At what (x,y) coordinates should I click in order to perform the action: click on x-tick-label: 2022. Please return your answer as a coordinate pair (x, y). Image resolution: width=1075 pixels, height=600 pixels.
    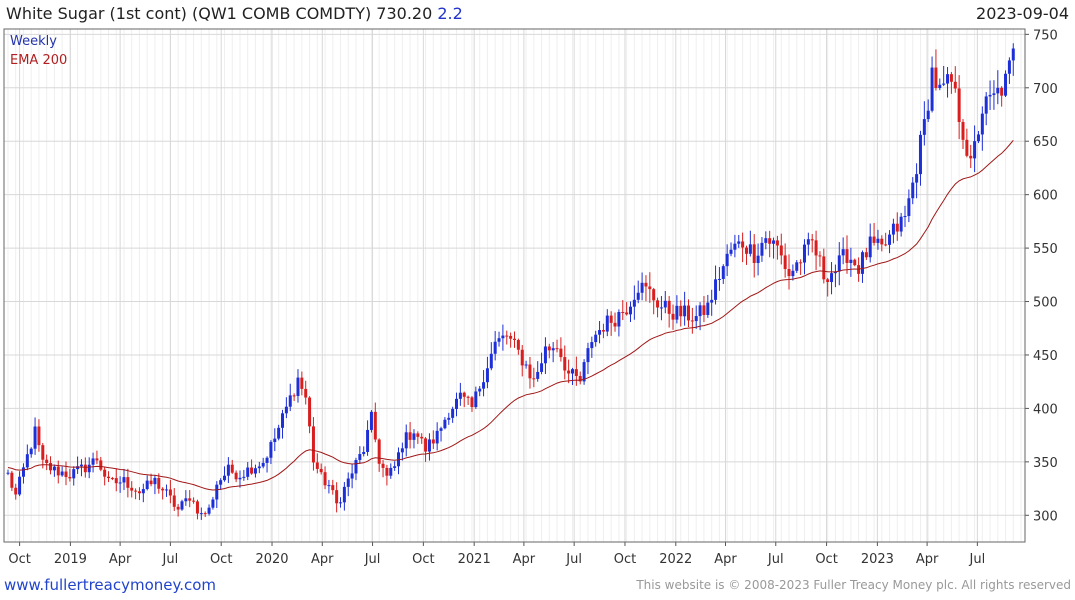
    Looking at the image, I should click on (675, 559).